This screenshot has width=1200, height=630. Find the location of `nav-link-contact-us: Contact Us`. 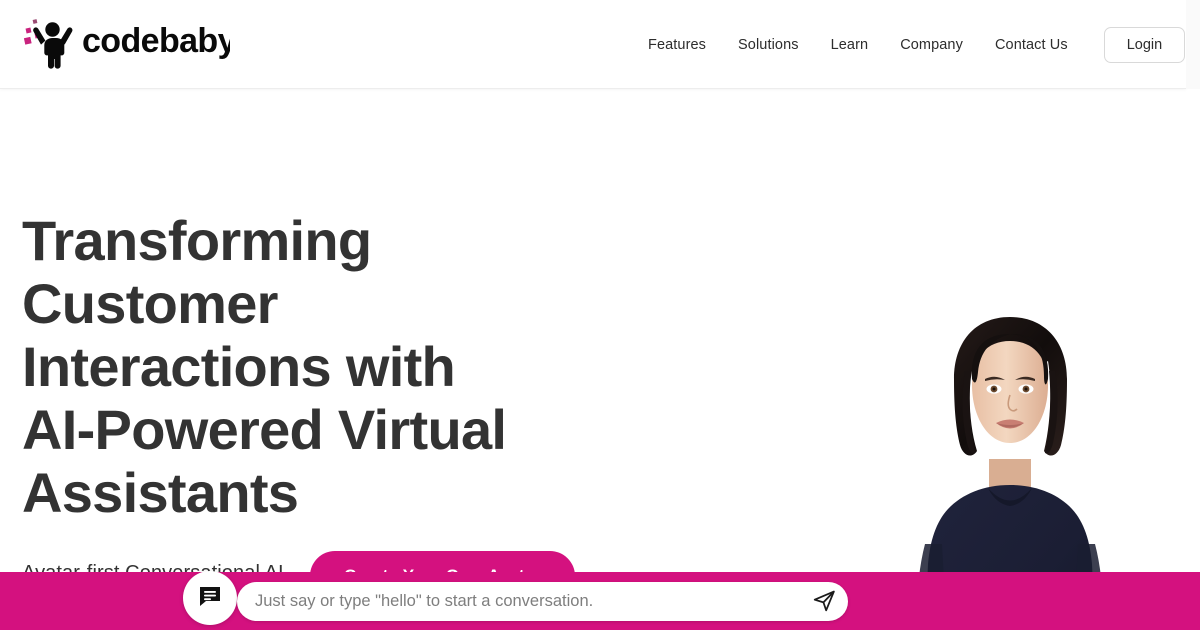

nav-link-contact-us: Contact Us is located at coordinates (1031, 45).